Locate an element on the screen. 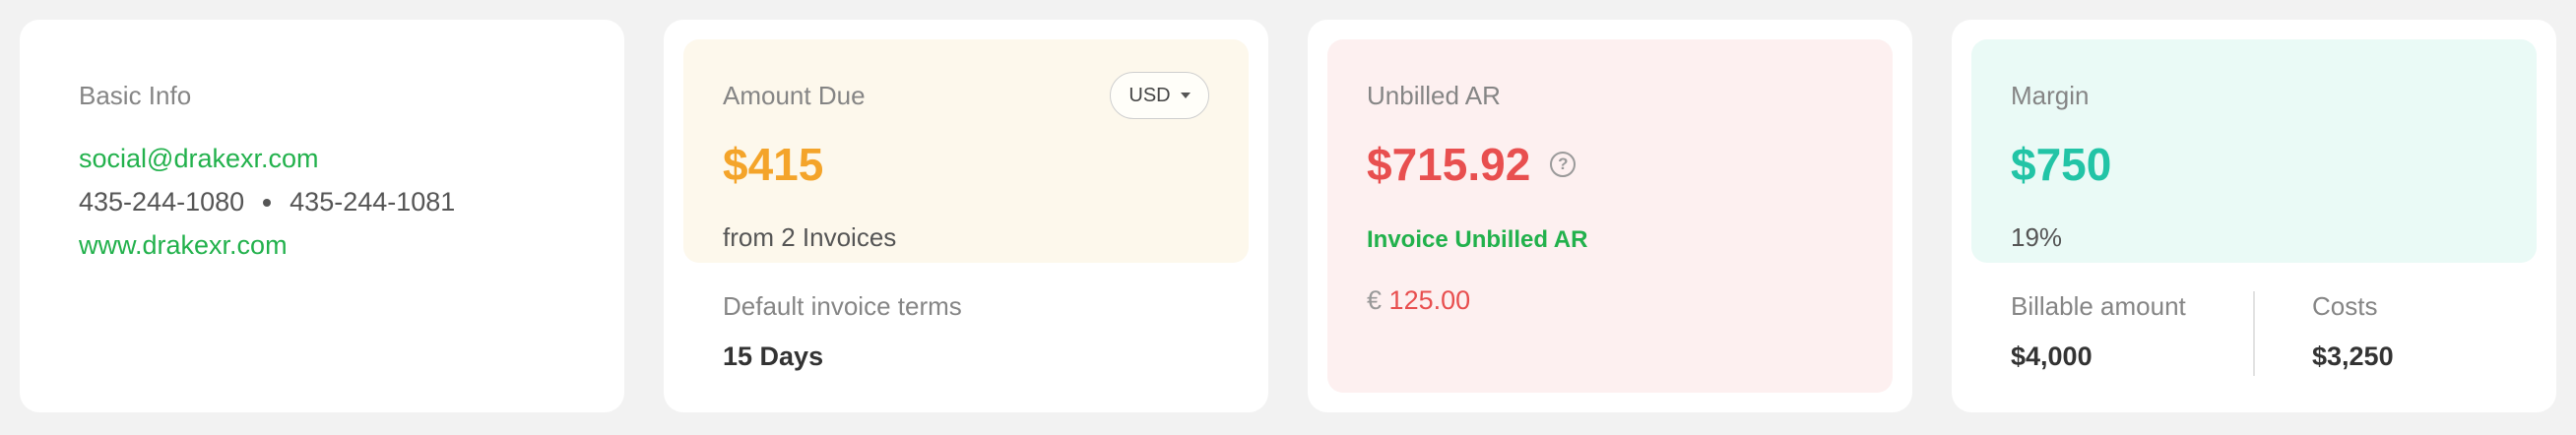  euro-amount: € 125.00 is located at coordinates (1418, 300).